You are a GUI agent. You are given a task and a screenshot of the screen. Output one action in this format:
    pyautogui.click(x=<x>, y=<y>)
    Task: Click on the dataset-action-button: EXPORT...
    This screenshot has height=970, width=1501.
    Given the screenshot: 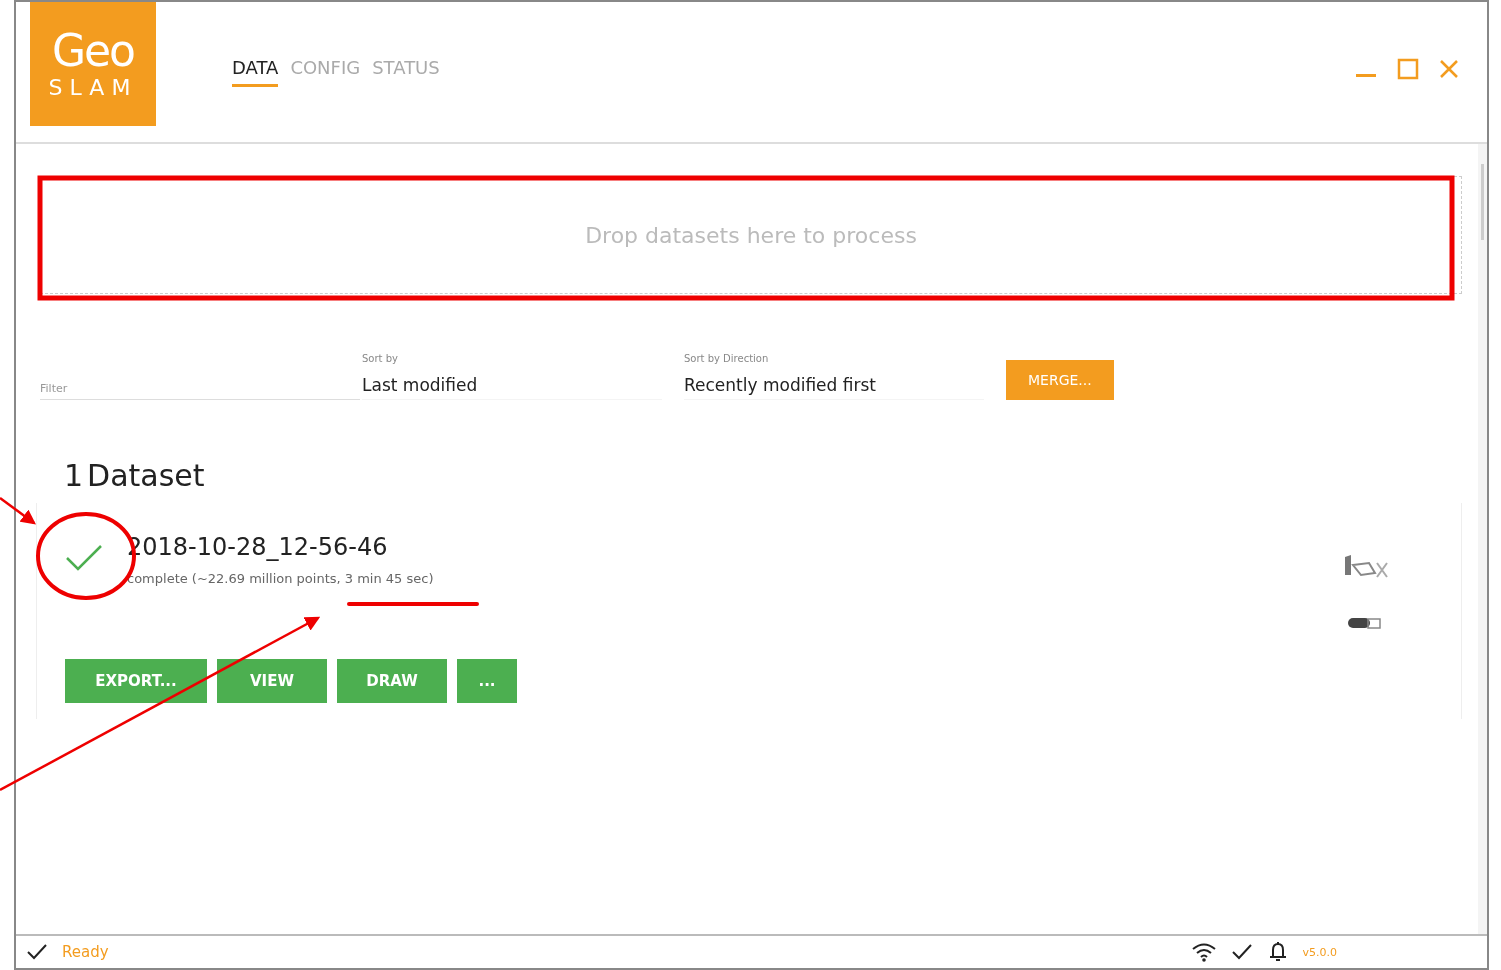 What is the action you would take?
    pyautogui.click(x=136, y=681)
    